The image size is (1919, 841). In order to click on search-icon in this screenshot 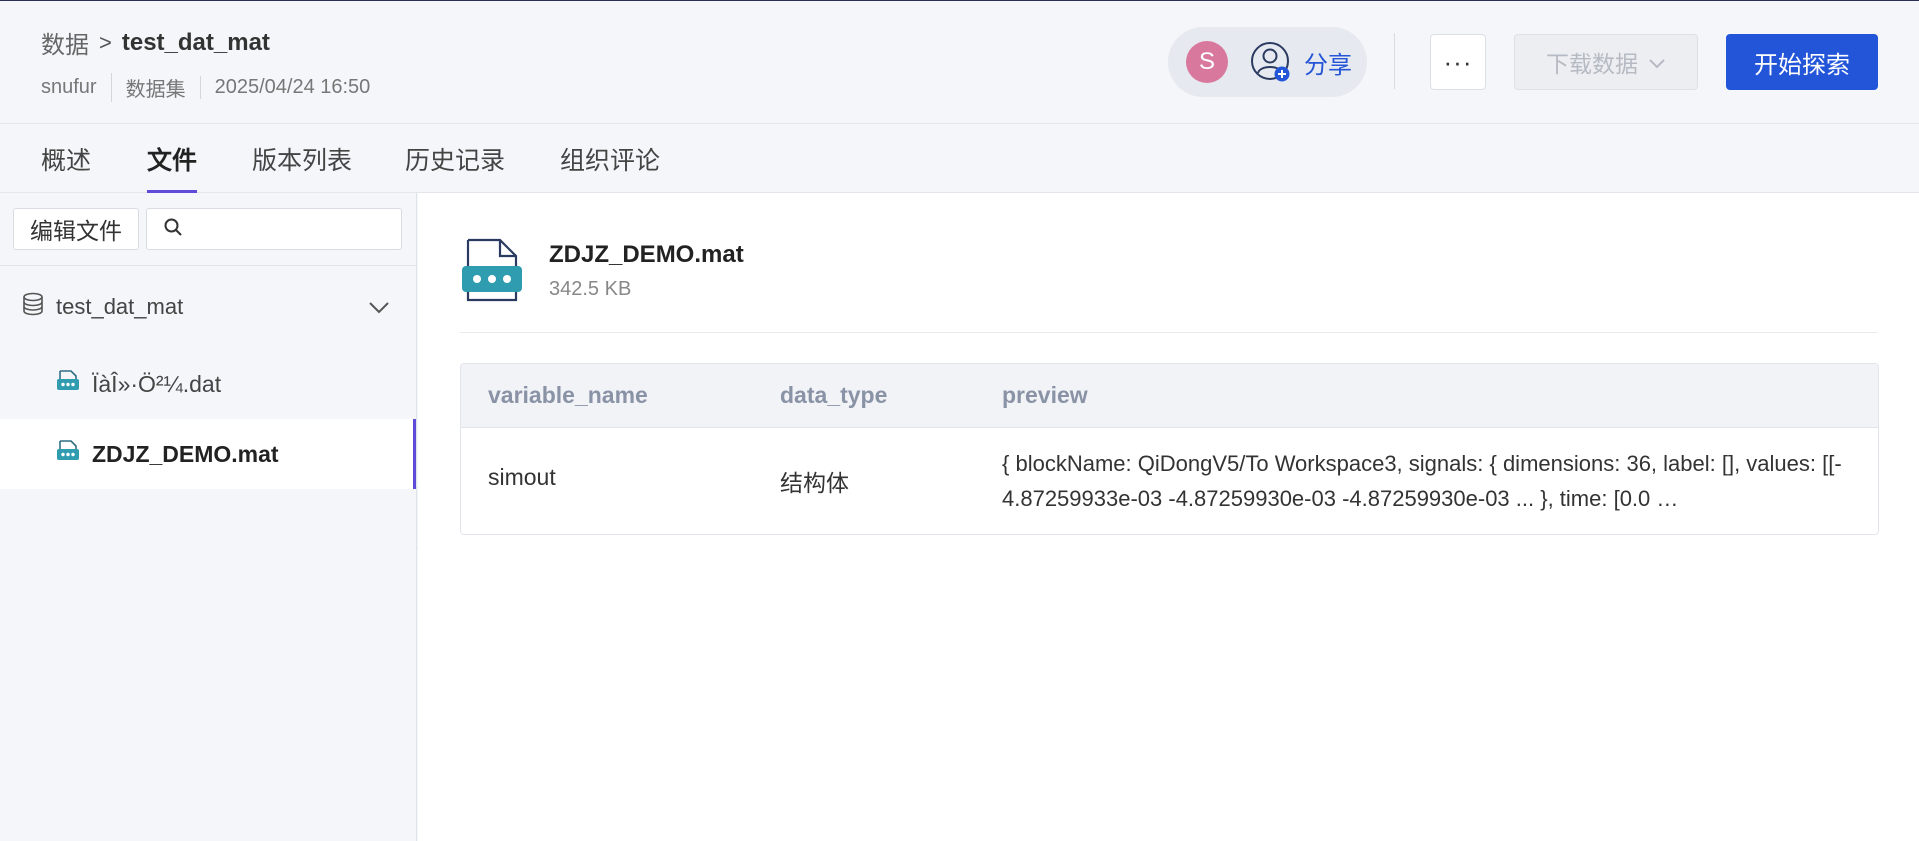, I will do `click(173, 229)`.